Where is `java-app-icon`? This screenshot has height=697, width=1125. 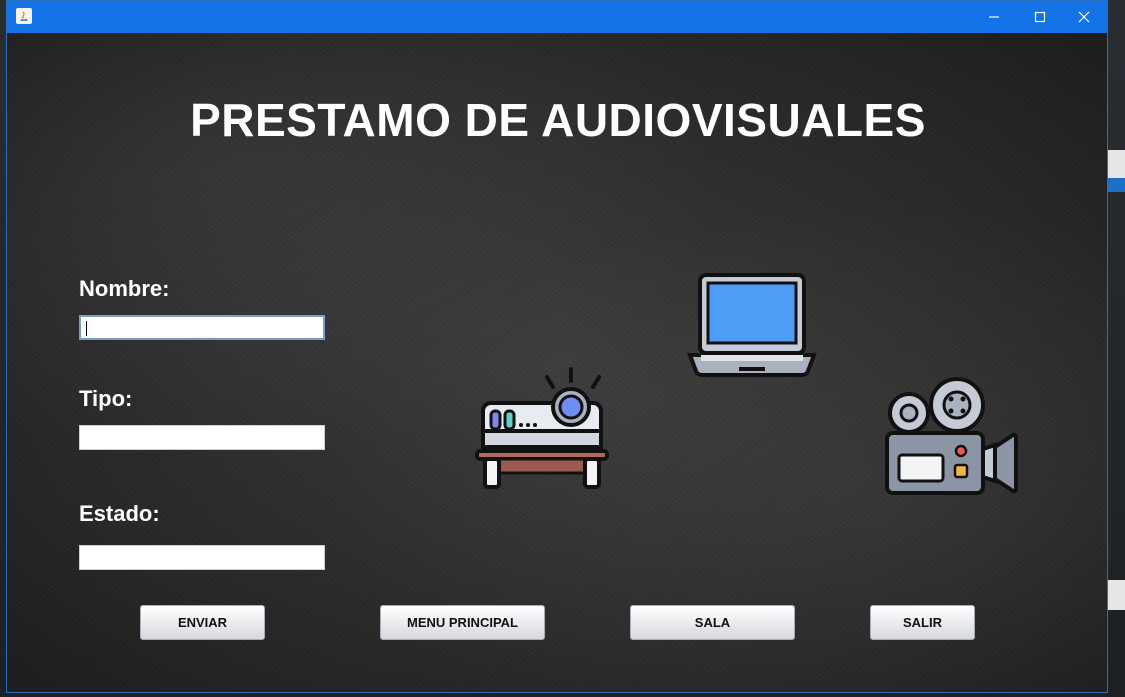
java-app-icon is located at coordinates (24, 16).